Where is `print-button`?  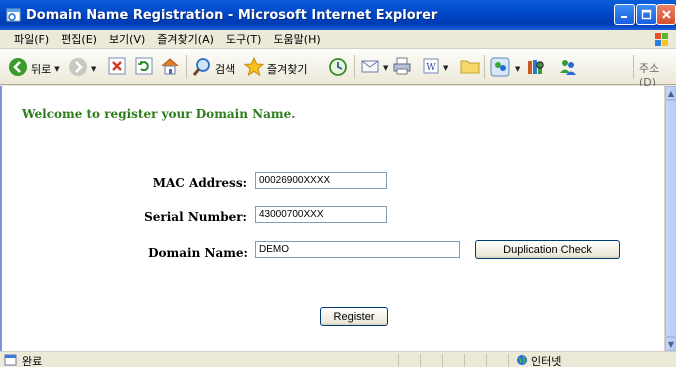 print-button is located at coordinates (402, 67).